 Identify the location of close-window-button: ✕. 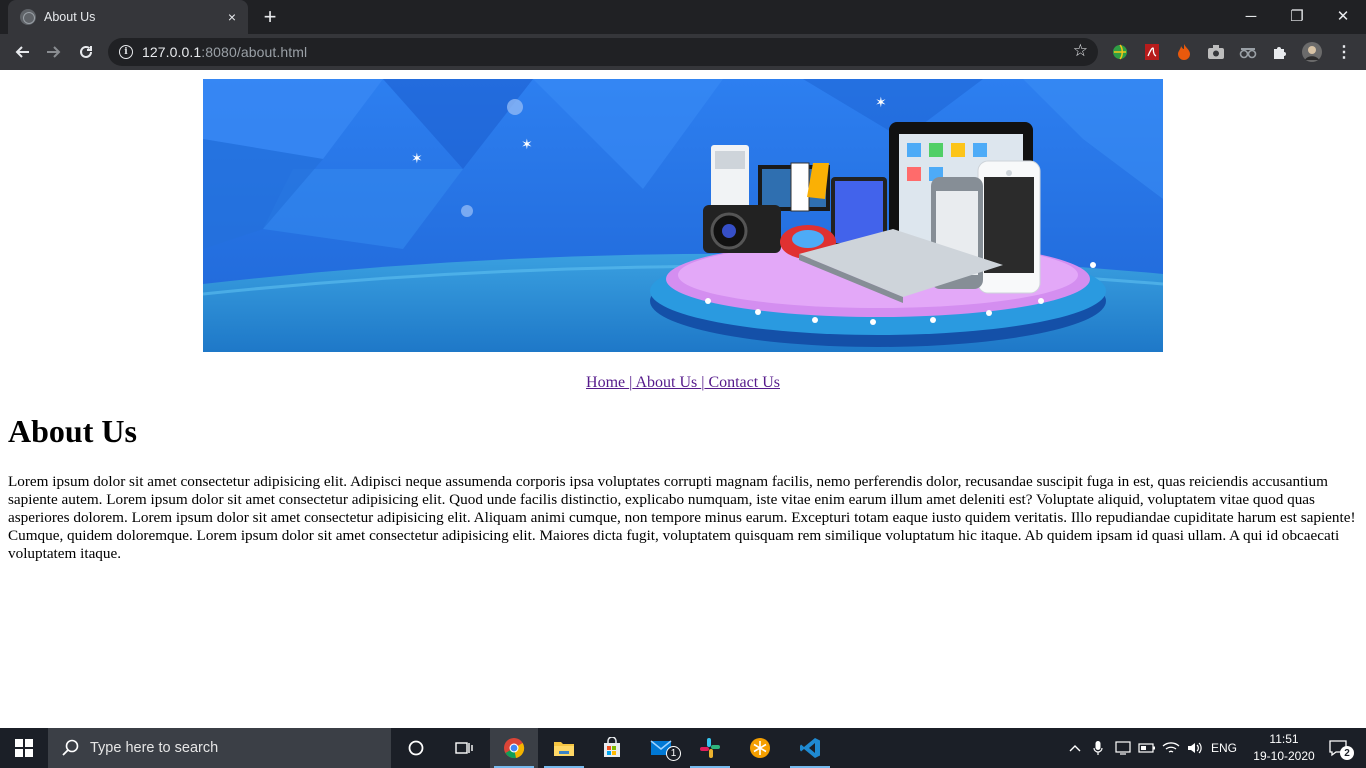
(1343, 16).